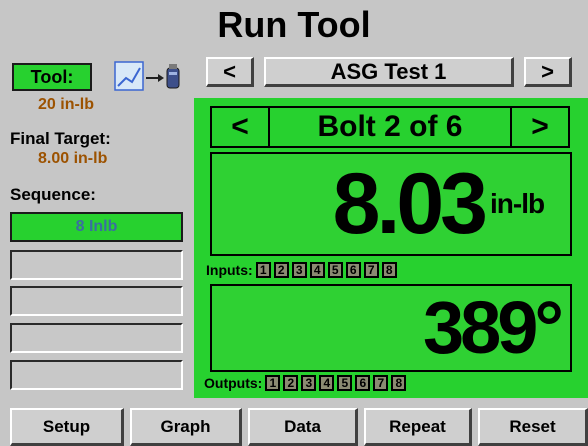  What do you see at coordinates (353, 270) in the screenshot?
I see `input-indicator: 6` at bounding box center [353, 270].